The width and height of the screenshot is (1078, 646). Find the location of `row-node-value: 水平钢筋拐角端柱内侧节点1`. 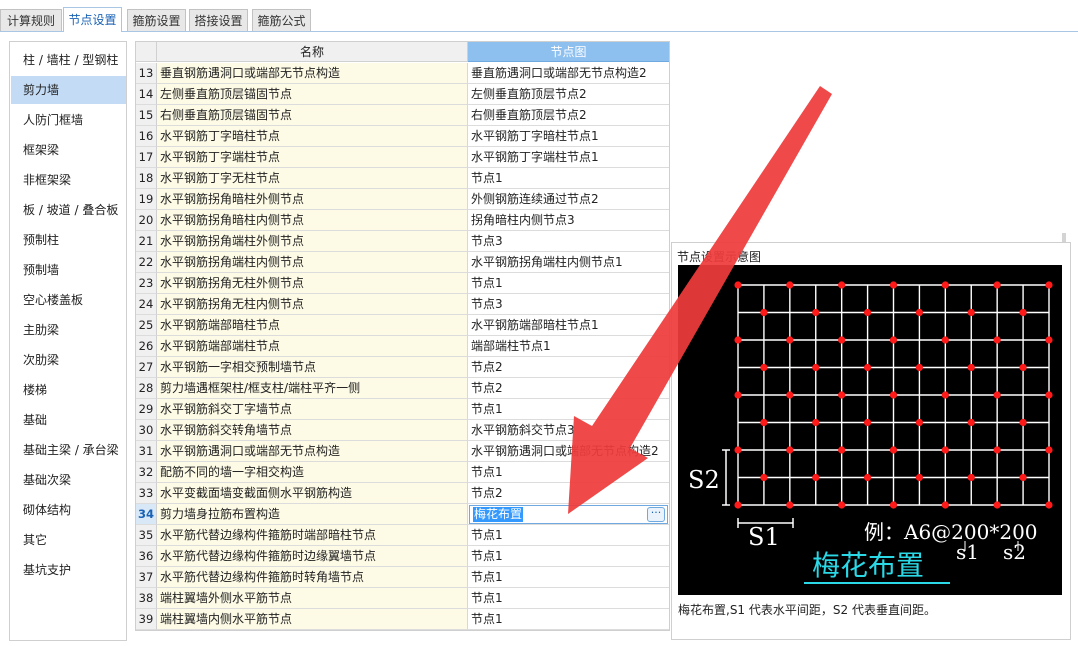

row-node-value: 水平钢筋拐角端柱内侧节点1 is located at coordinates (568, 262).